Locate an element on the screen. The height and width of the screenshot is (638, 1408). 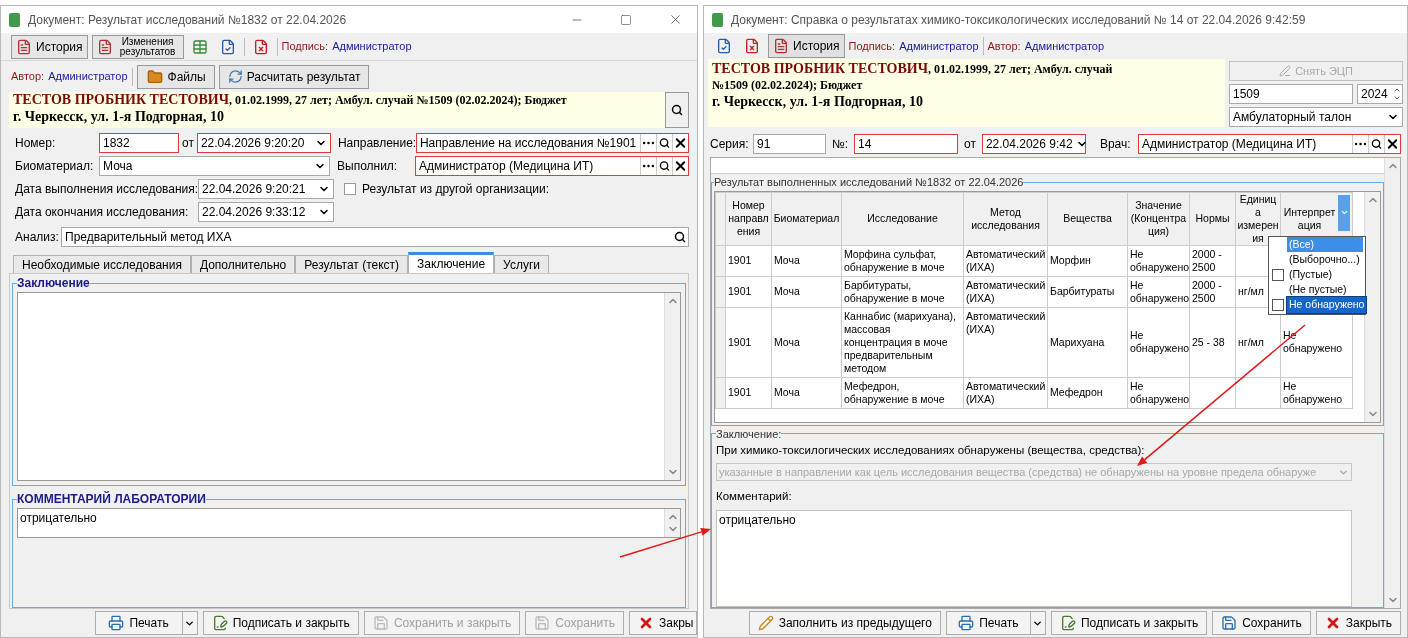
printer-icon is located at coordinates (966, 623).